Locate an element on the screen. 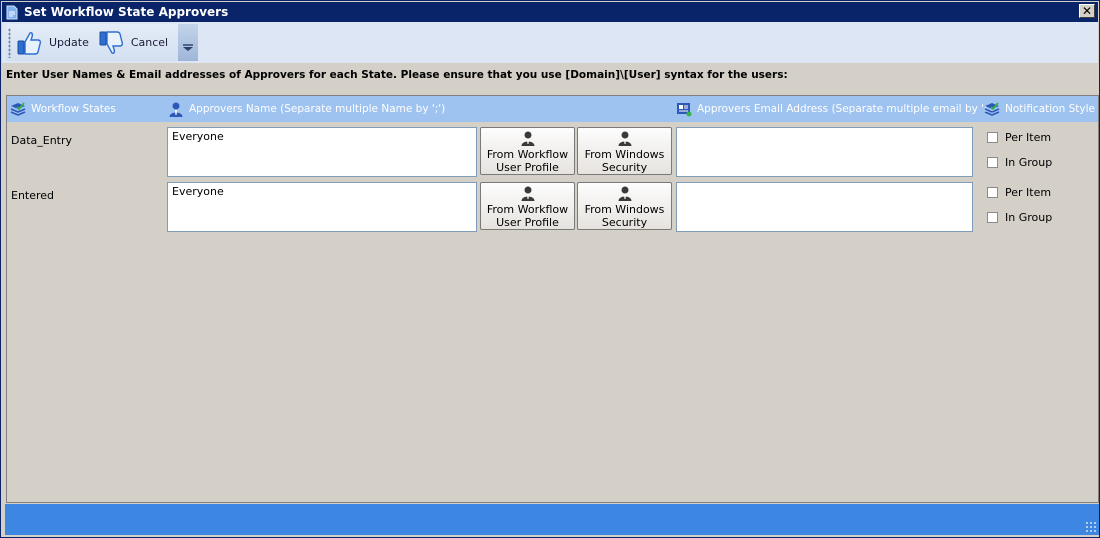 Image resolution: width=1100 pixels, height=538 pixels. toolbar-group: Update Cancel is located at coordinates (102, 42).